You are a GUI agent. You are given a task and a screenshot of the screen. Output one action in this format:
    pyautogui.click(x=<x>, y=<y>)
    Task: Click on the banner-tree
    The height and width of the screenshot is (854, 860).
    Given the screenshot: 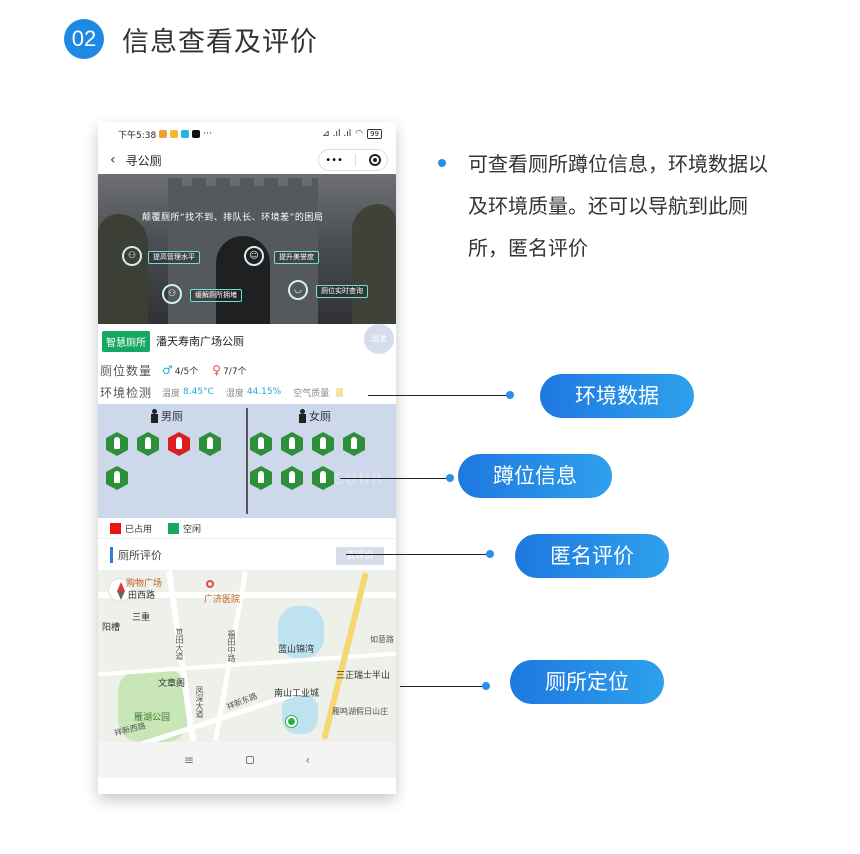 What is the action you would take?
    pyautogui.click(x=123, y=269)
    